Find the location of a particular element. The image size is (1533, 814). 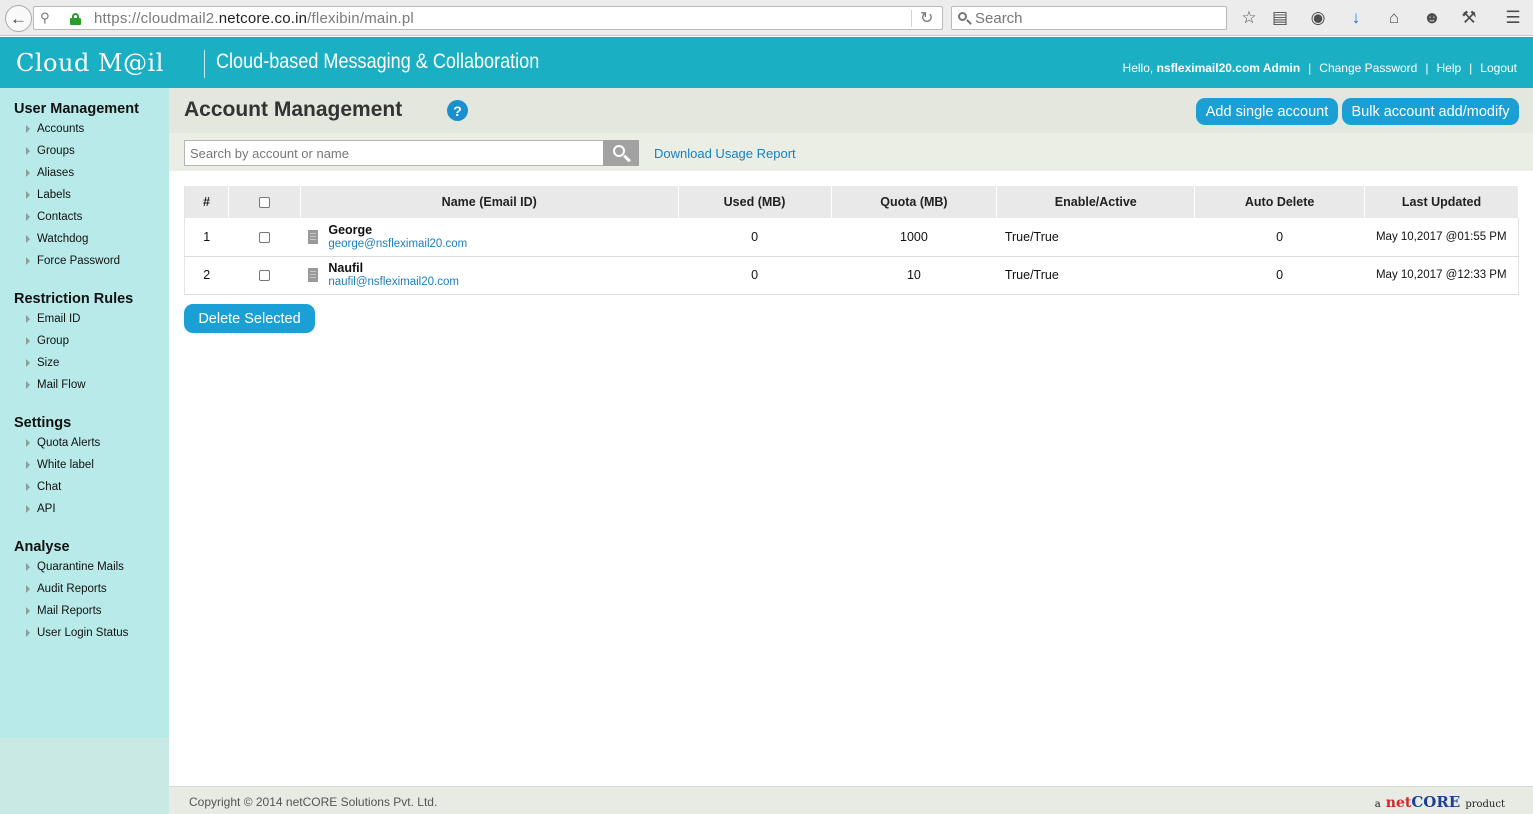

column-header-select is located at coordinates (264, 202).